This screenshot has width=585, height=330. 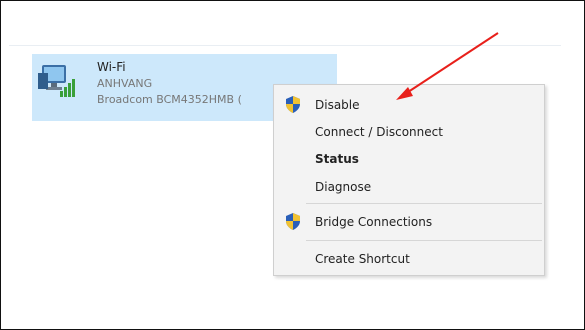 I want to click on annotation-arrow-icon, so click(x=447, y=66).